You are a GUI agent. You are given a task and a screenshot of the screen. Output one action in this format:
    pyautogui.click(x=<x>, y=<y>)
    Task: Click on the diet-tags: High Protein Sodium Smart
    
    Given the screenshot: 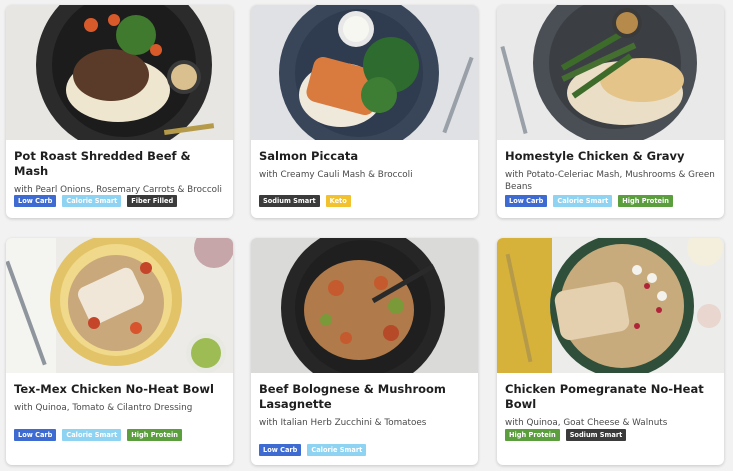 What is the action you would take?
    pyautogui.click(x=566, y=435)
    